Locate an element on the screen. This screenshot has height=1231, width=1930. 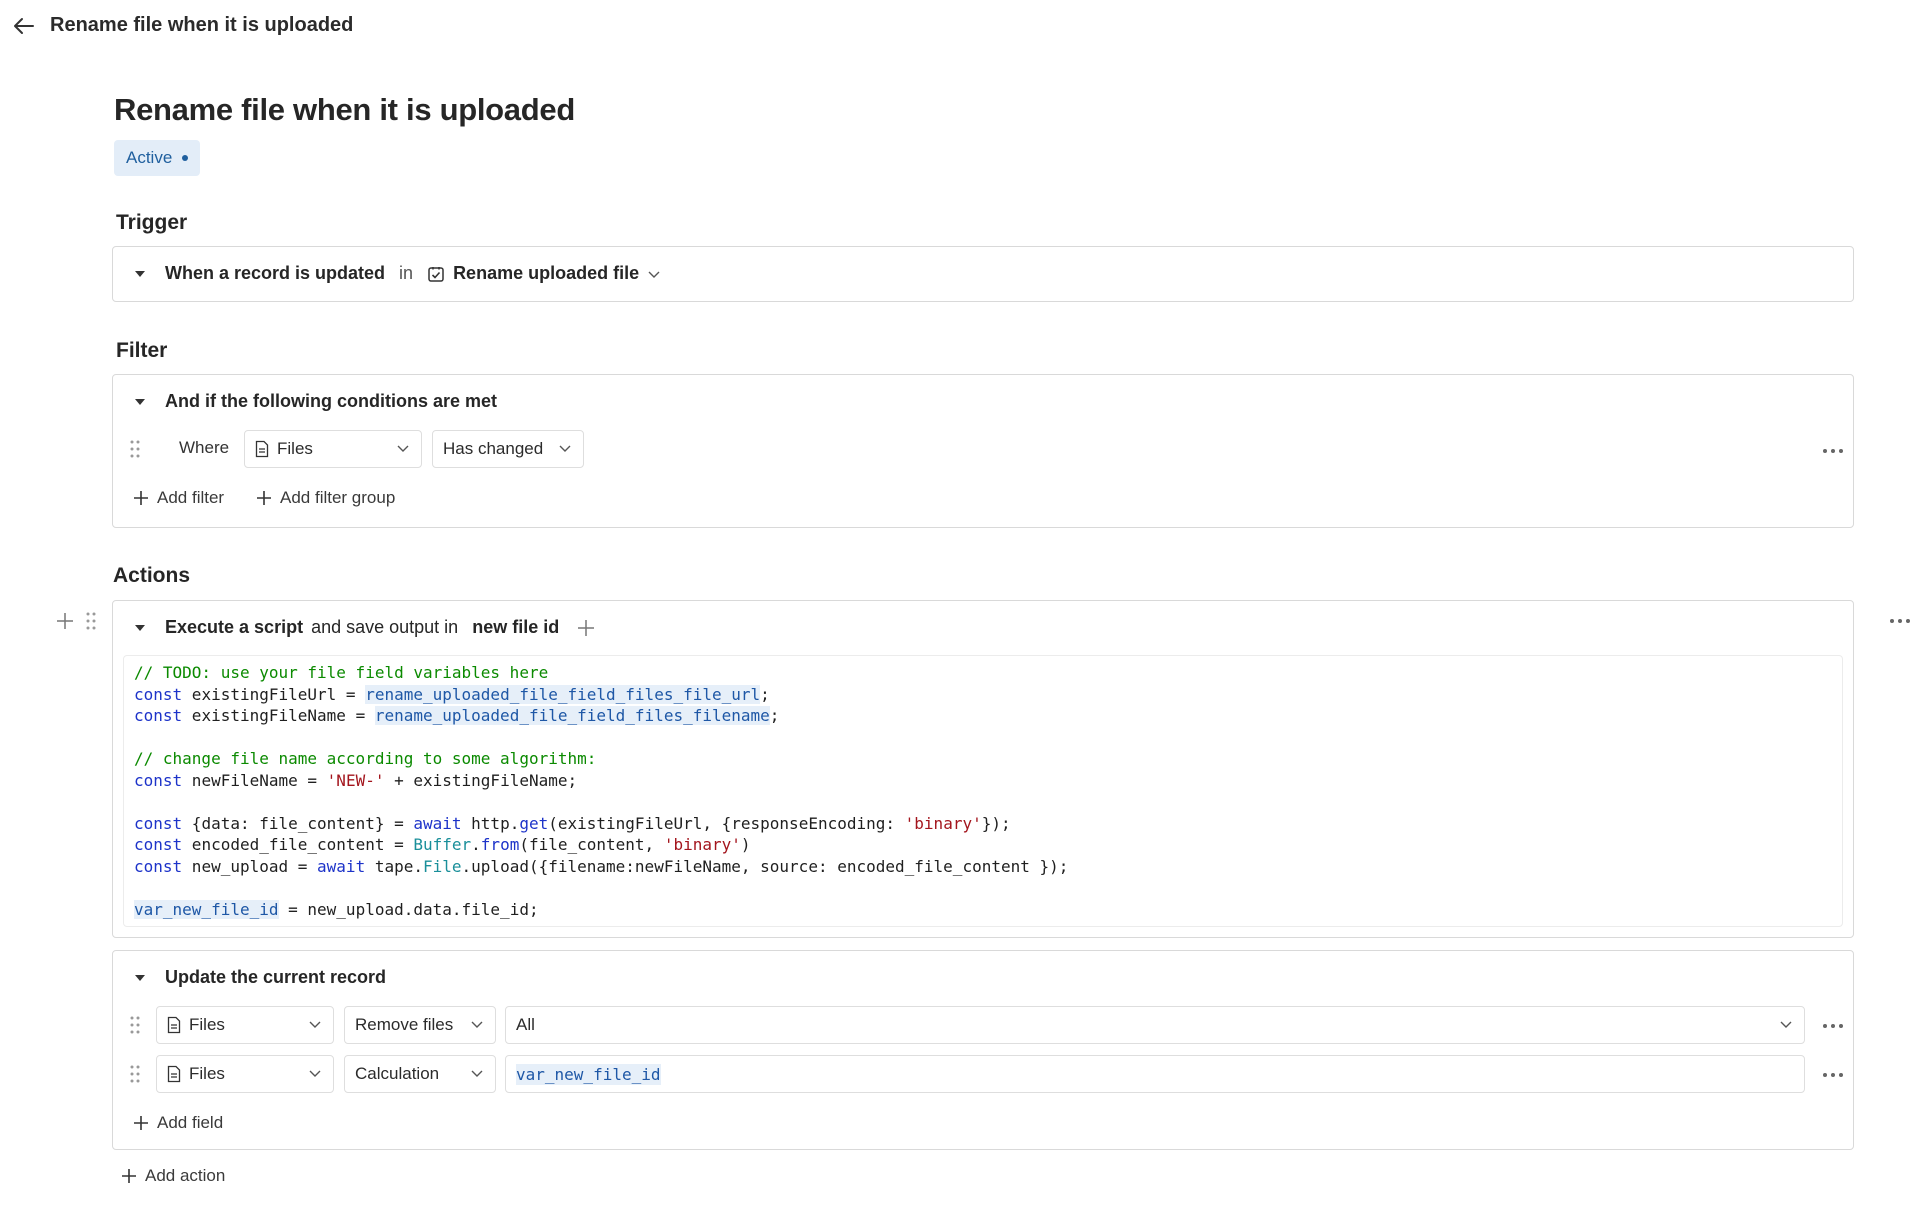
add-filter-button: Add filter is located at coordinates (178, 498).